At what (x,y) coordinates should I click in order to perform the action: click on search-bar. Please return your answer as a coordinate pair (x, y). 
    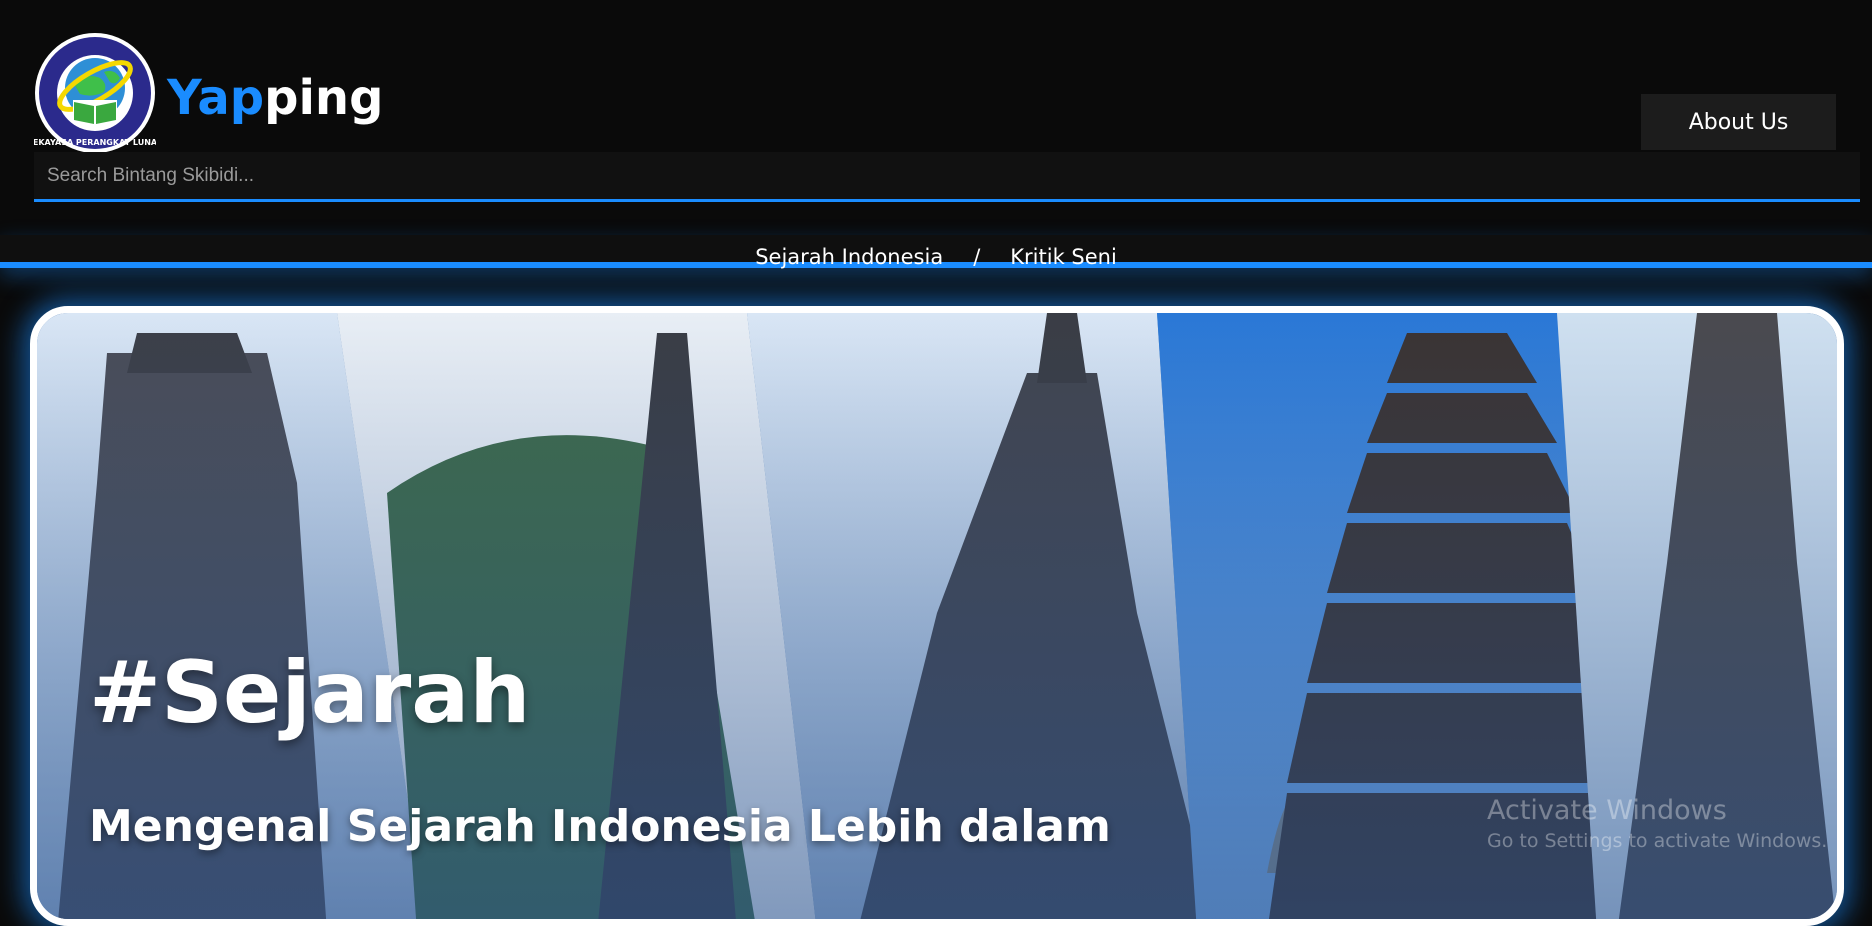
    Looking at the image, I should click on (947, 177).